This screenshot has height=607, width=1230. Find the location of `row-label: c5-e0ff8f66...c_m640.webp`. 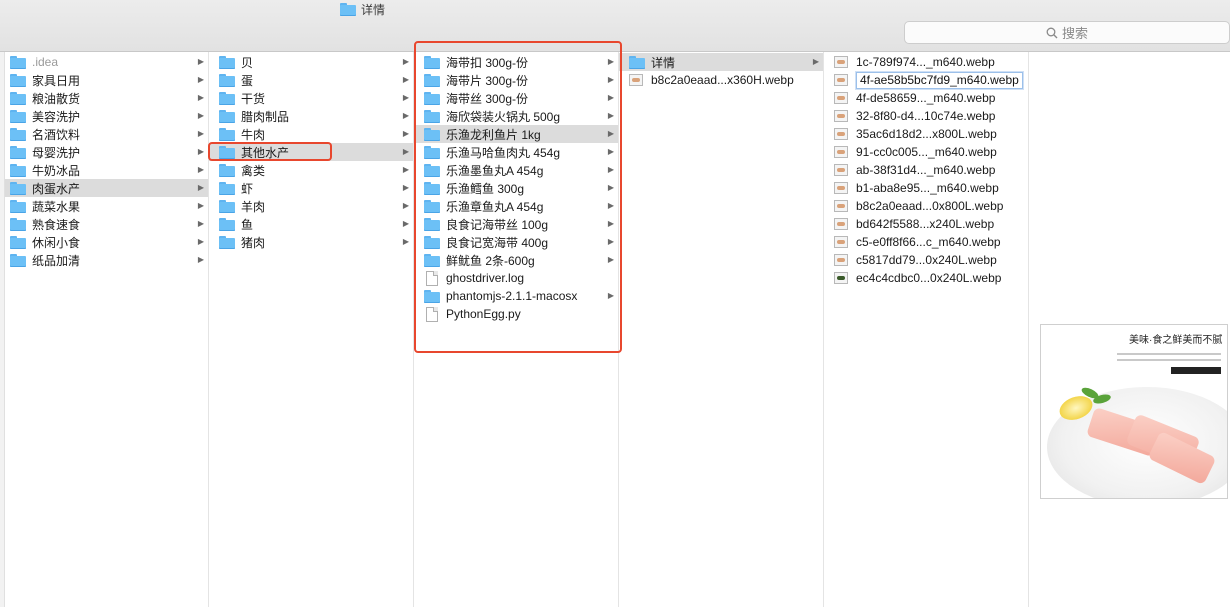

row-label: c5-e0ff8f66...c_m640.webp is located at coordinates (928, 242).